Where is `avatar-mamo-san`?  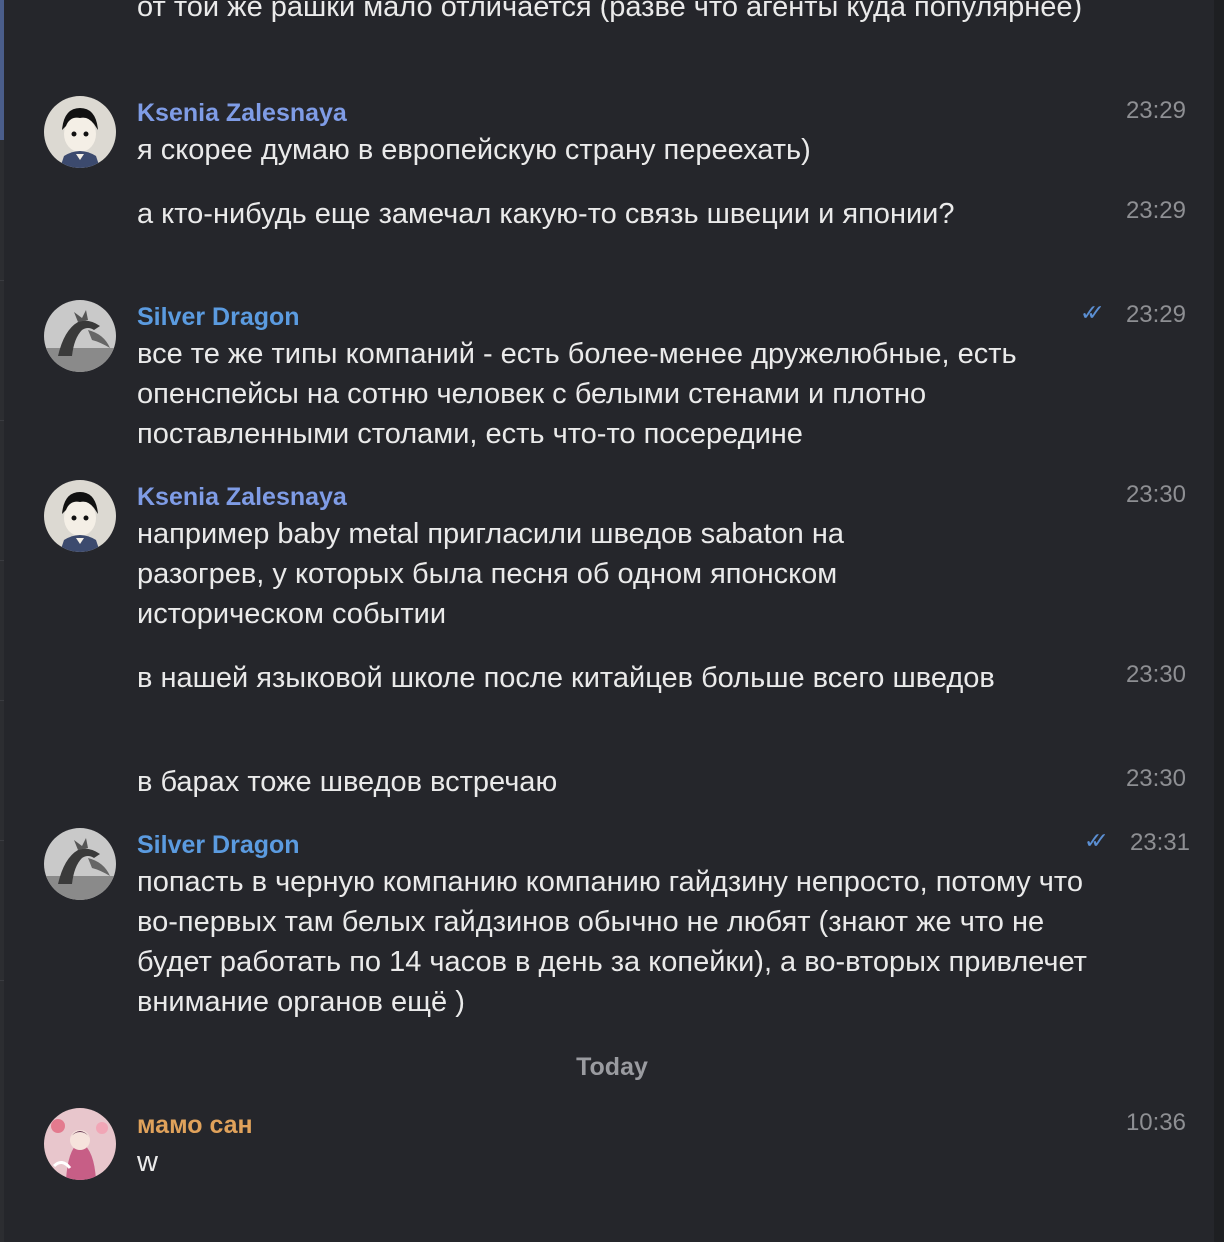
avatar-mamo-san is located at coordinates (80, 1144).